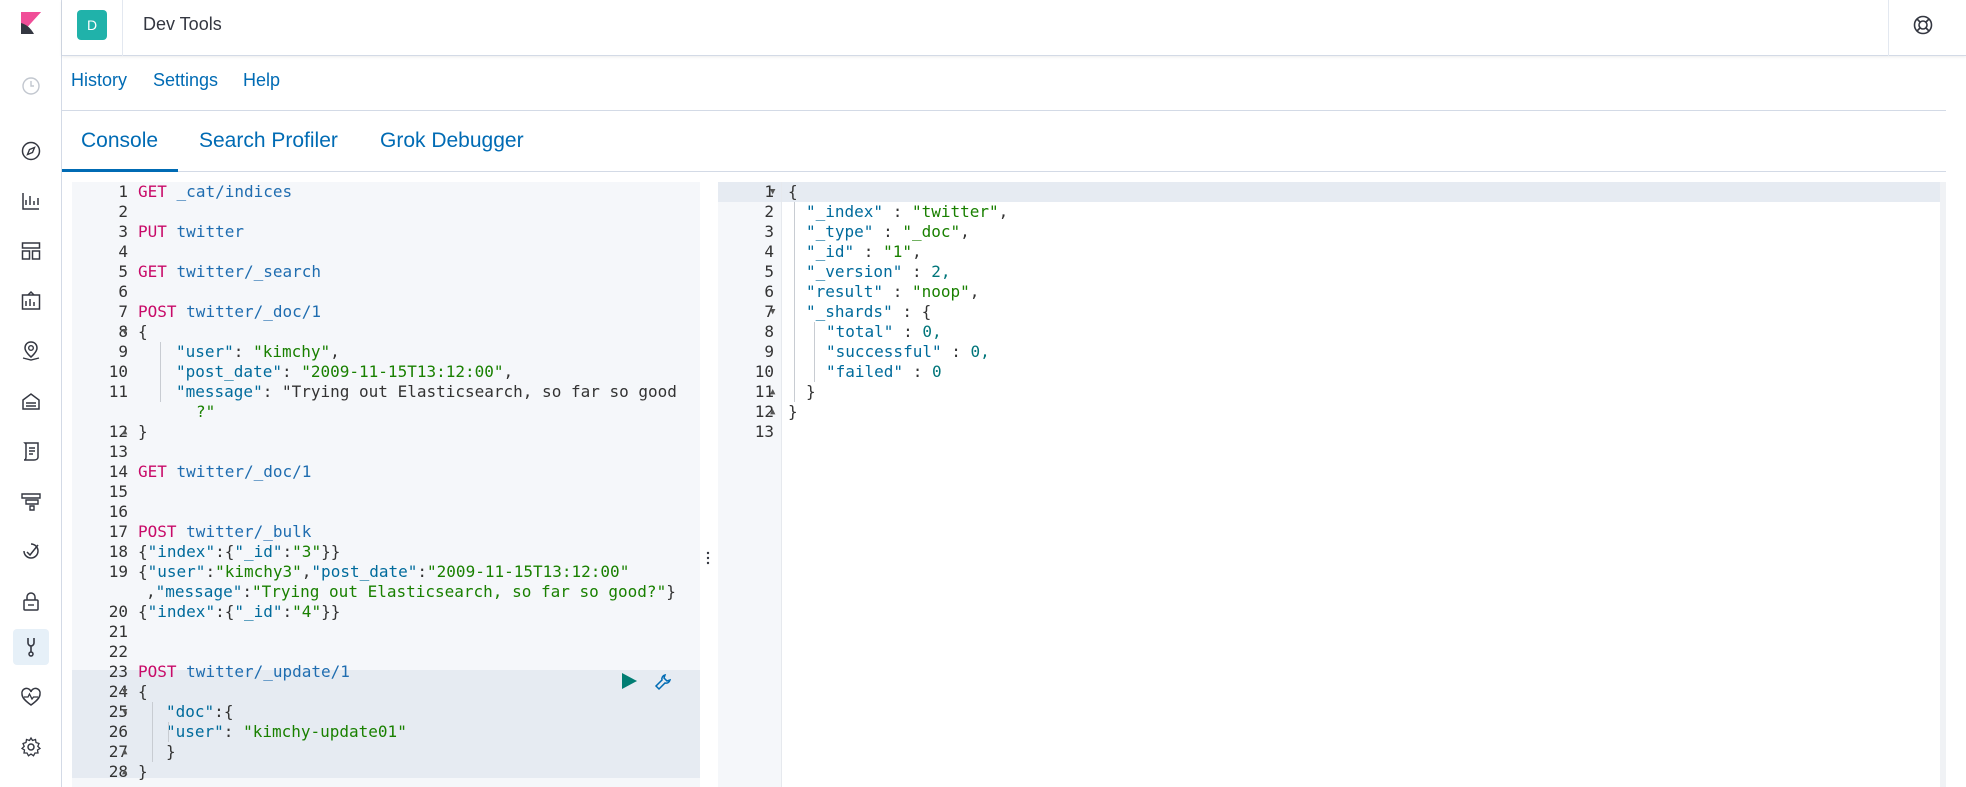  I want to click on apm-icon, so click(31, 501).